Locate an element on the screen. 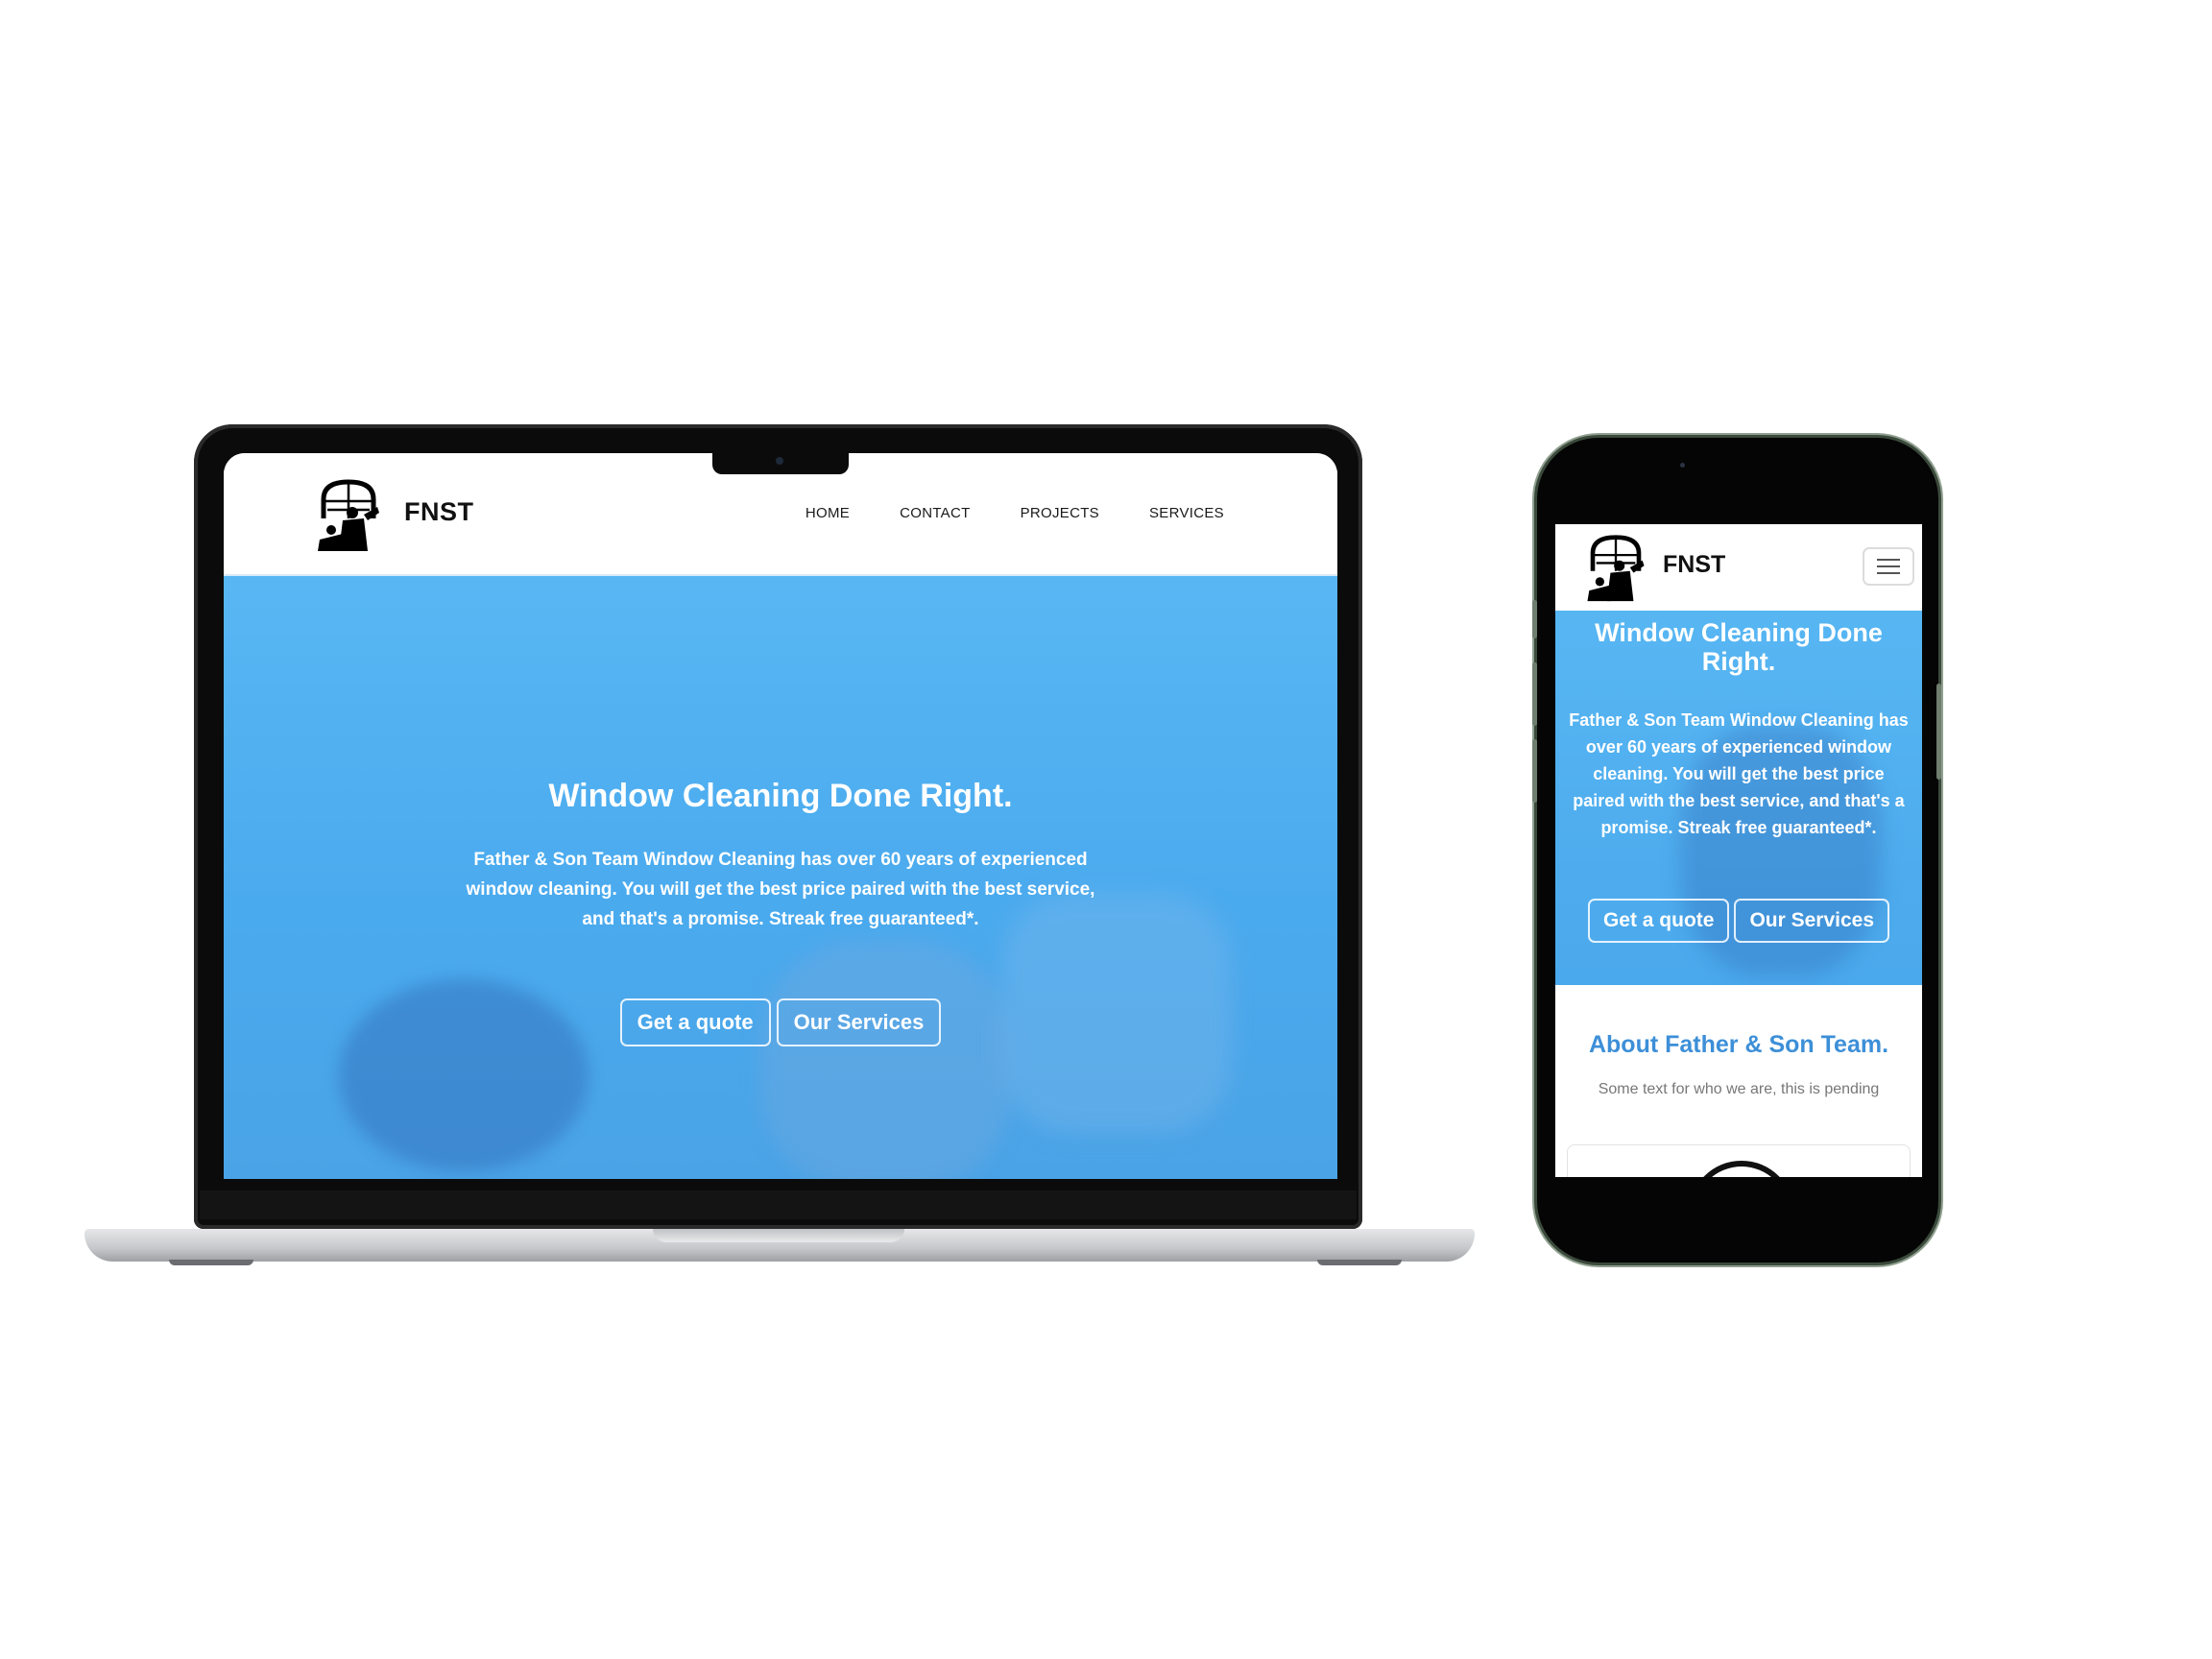 This screenshot has width=2212, height=1659. laptop-foot-left is located at coordinates (211, 1262).